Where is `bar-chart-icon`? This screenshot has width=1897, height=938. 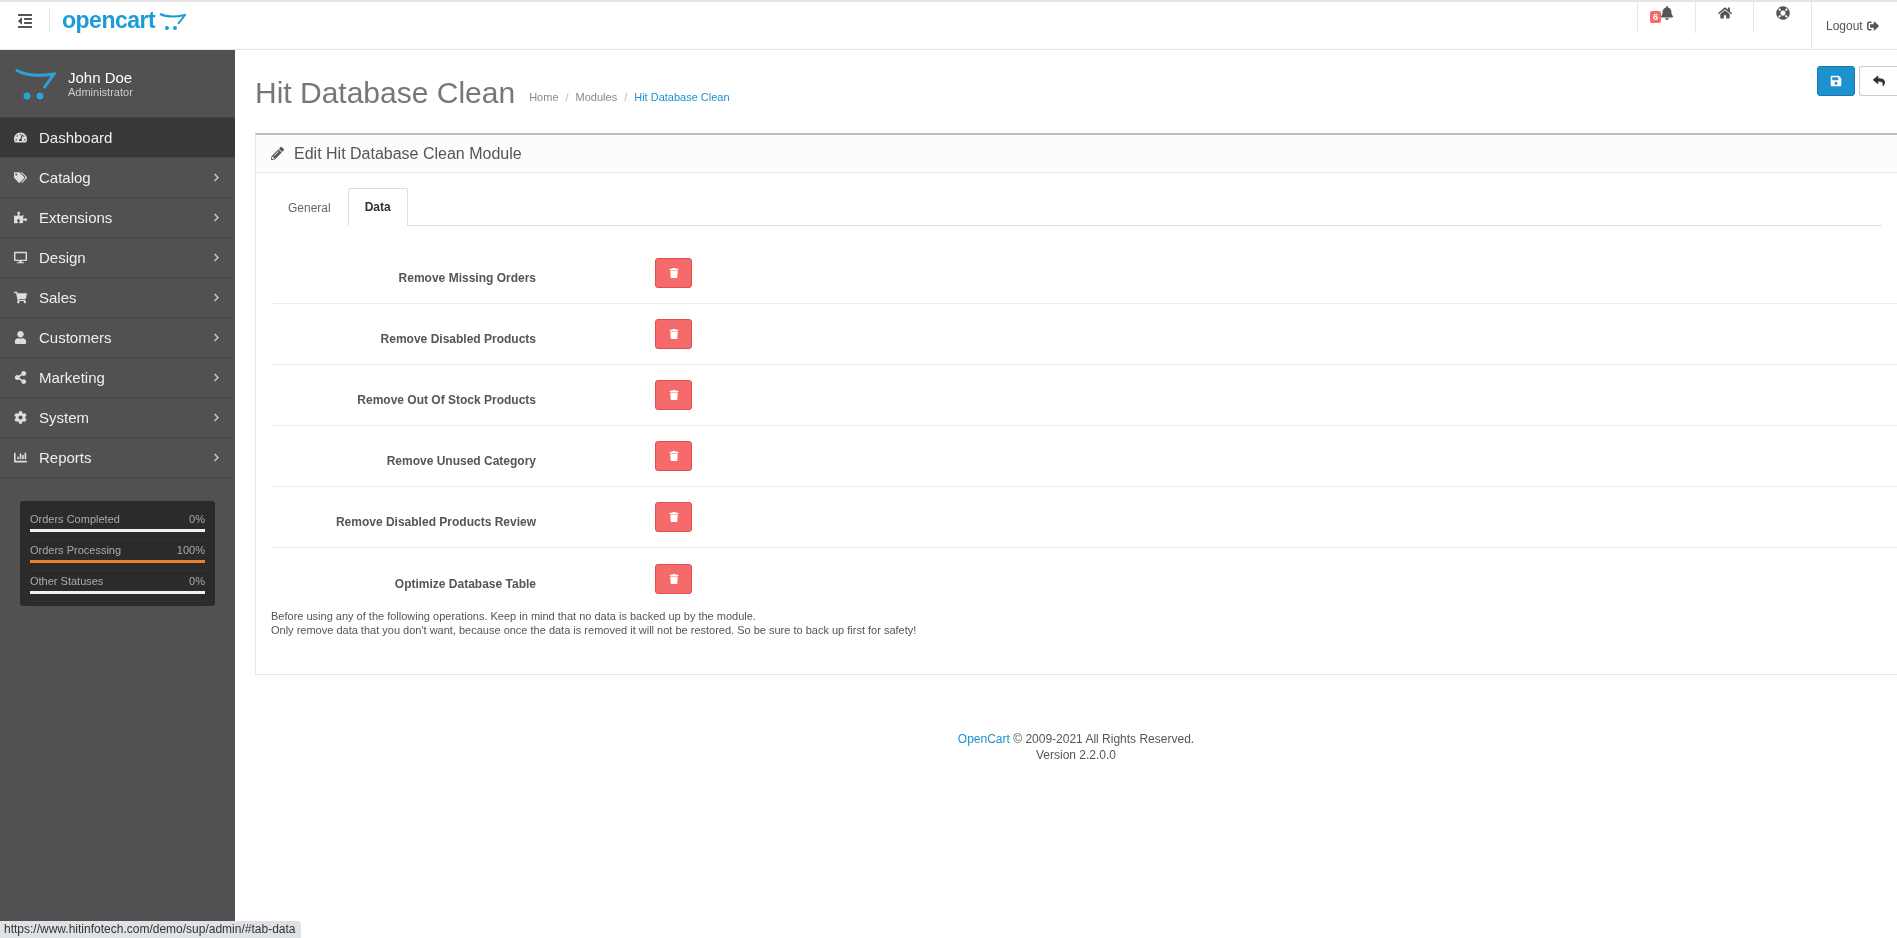
bar-chart-icon is located at coordinates (20, 457).